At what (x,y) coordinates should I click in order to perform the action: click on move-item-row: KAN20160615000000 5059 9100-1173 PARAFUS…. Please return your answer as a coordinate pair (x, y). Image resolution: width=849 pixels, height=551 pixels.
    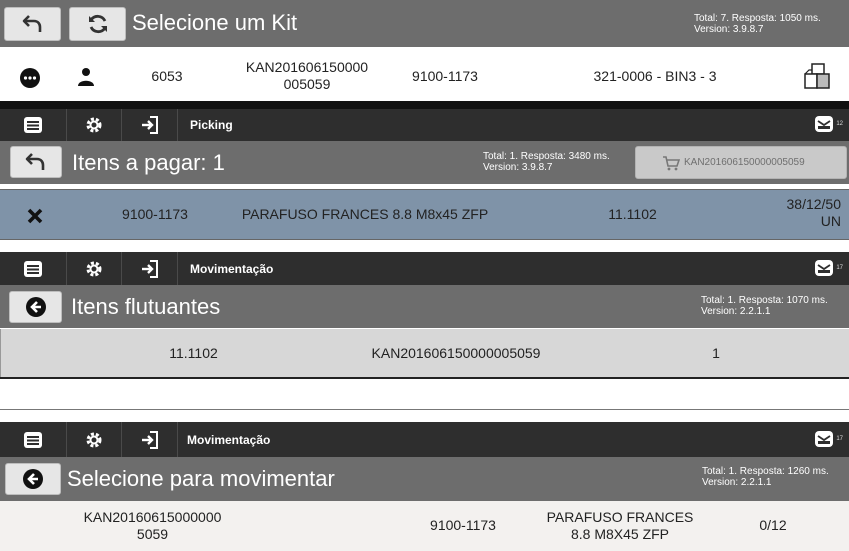
    Looking at the image, I should click on (424, 526).